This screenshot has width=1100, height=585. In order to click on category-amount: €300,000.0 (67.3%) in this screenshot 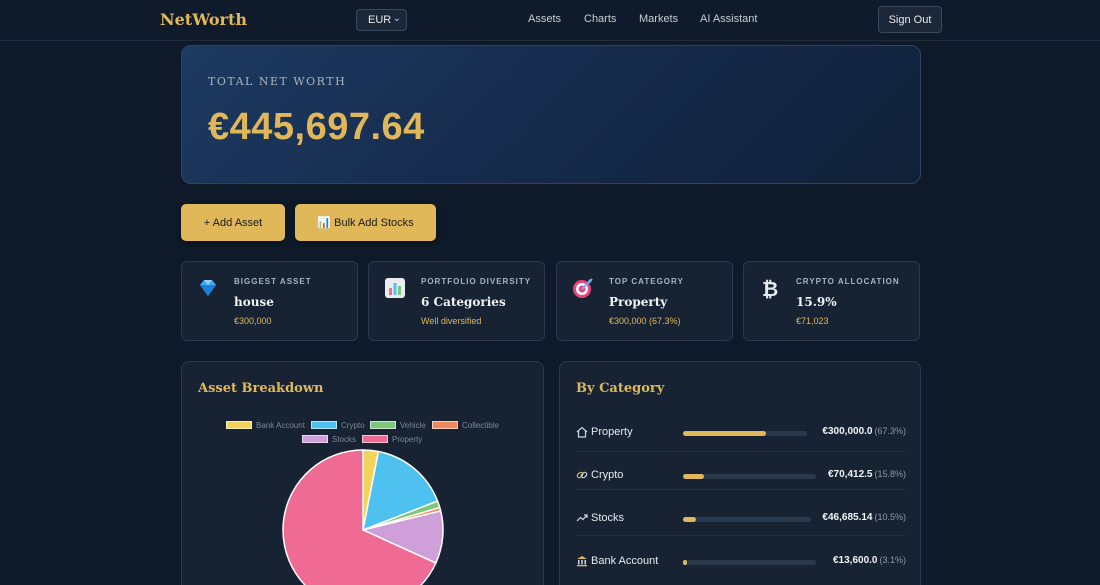, I will do `click(864, 431)`.